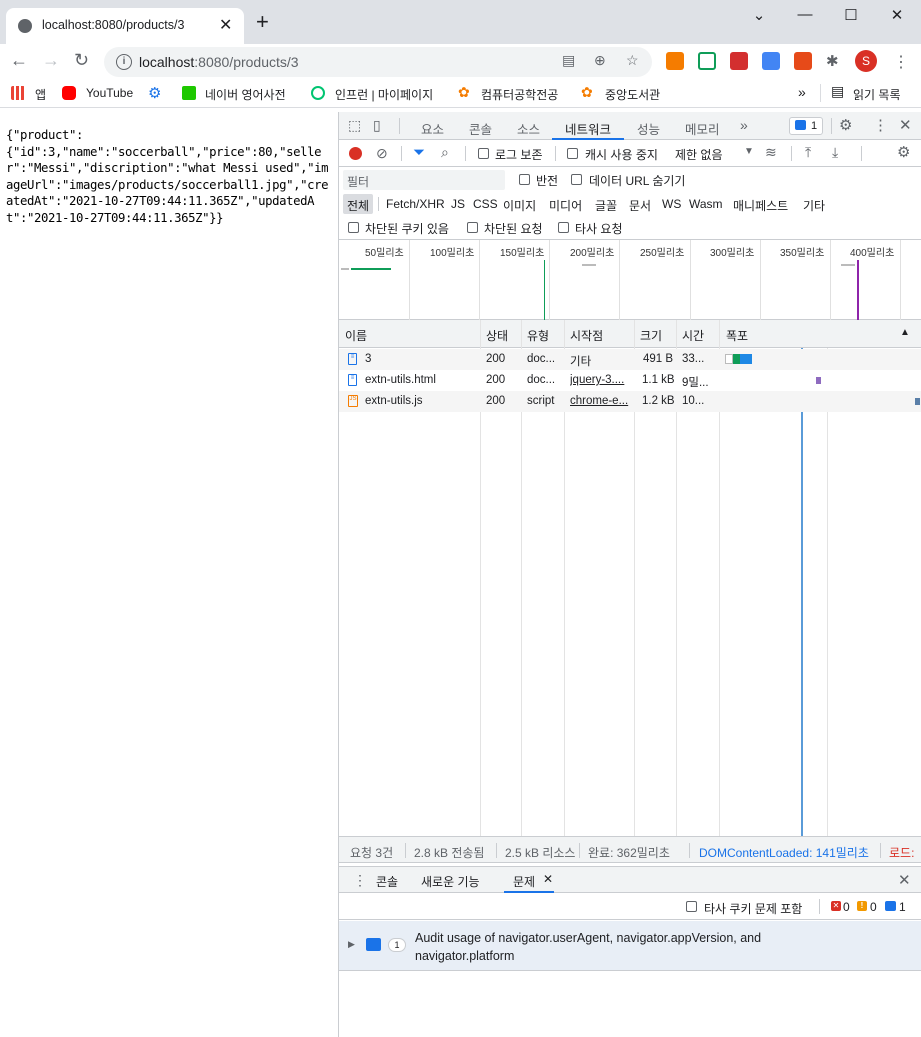 This screenshot has height=1037, width=921. What do you see at coordinates (606, 205) in the screenshot?
I see `type-filter-font: 글꼴` at bounding box center [606, 205].